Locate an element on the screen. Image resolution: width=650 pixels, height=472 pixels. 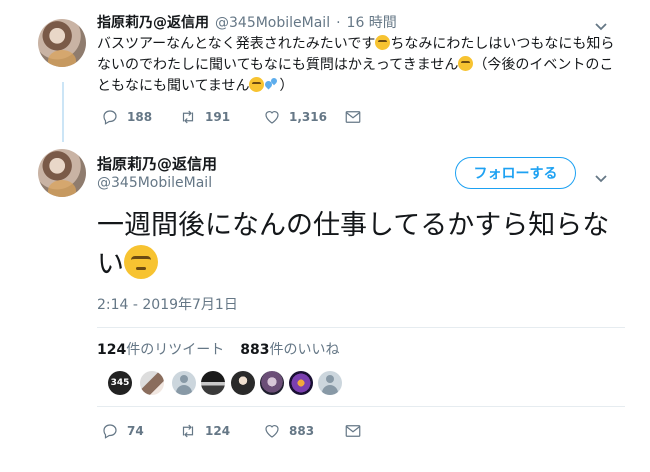
sweat-droplets-emoji-icon is located at coordinates (271, 84).